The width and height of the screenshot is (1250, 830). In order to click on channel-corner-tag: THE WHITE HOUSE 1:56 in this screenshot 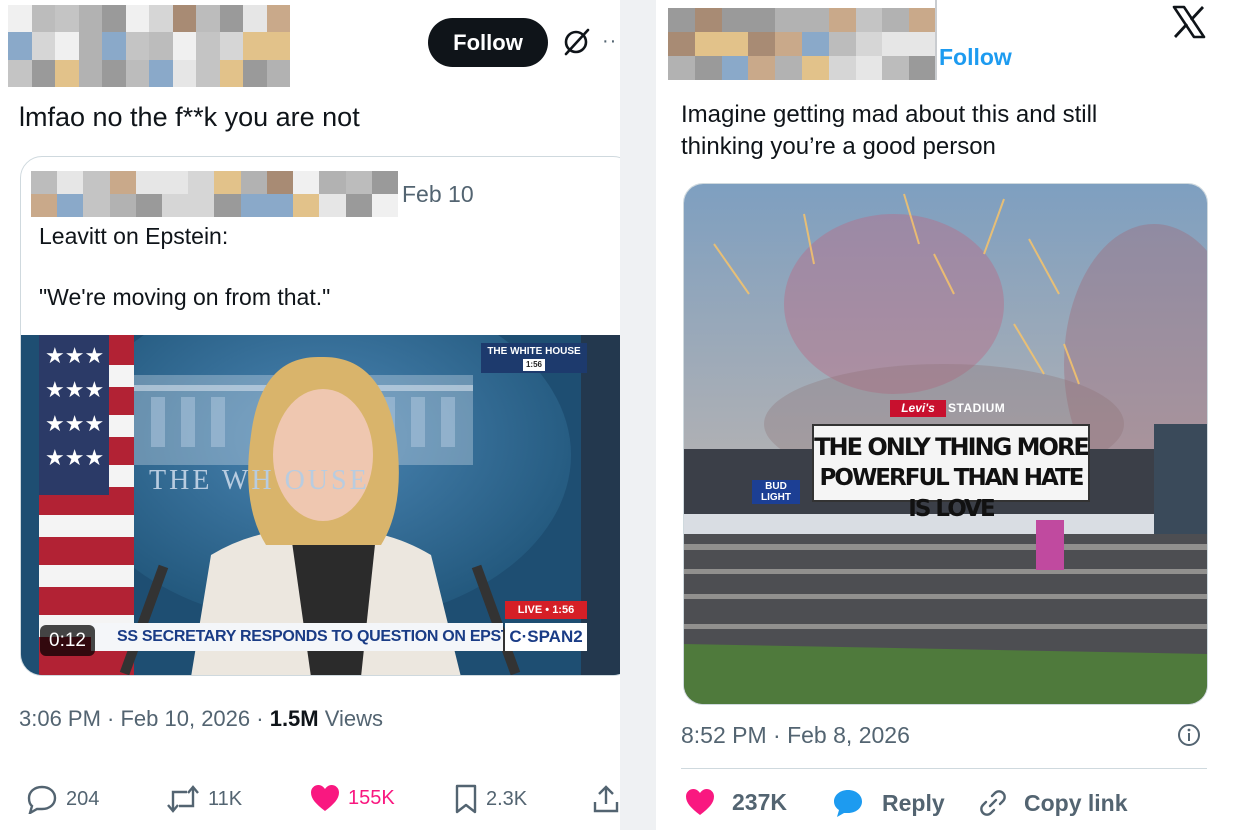, I will do `click(534, 358)`.